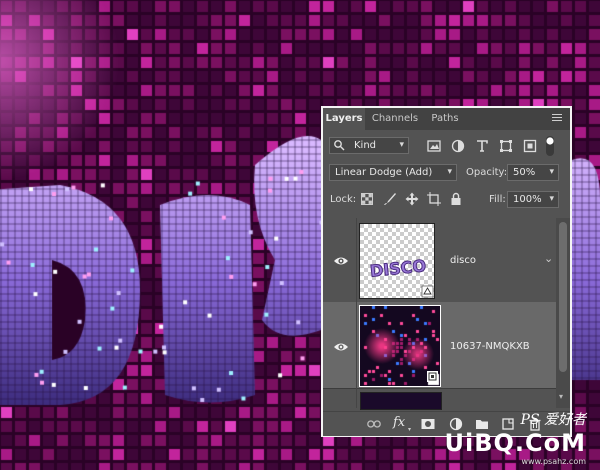 The width and height of the screenshot is (600, 470). Describe the element at coordinates (506, 146) in the screenshot. I see `shape-filter-icon` at that location.